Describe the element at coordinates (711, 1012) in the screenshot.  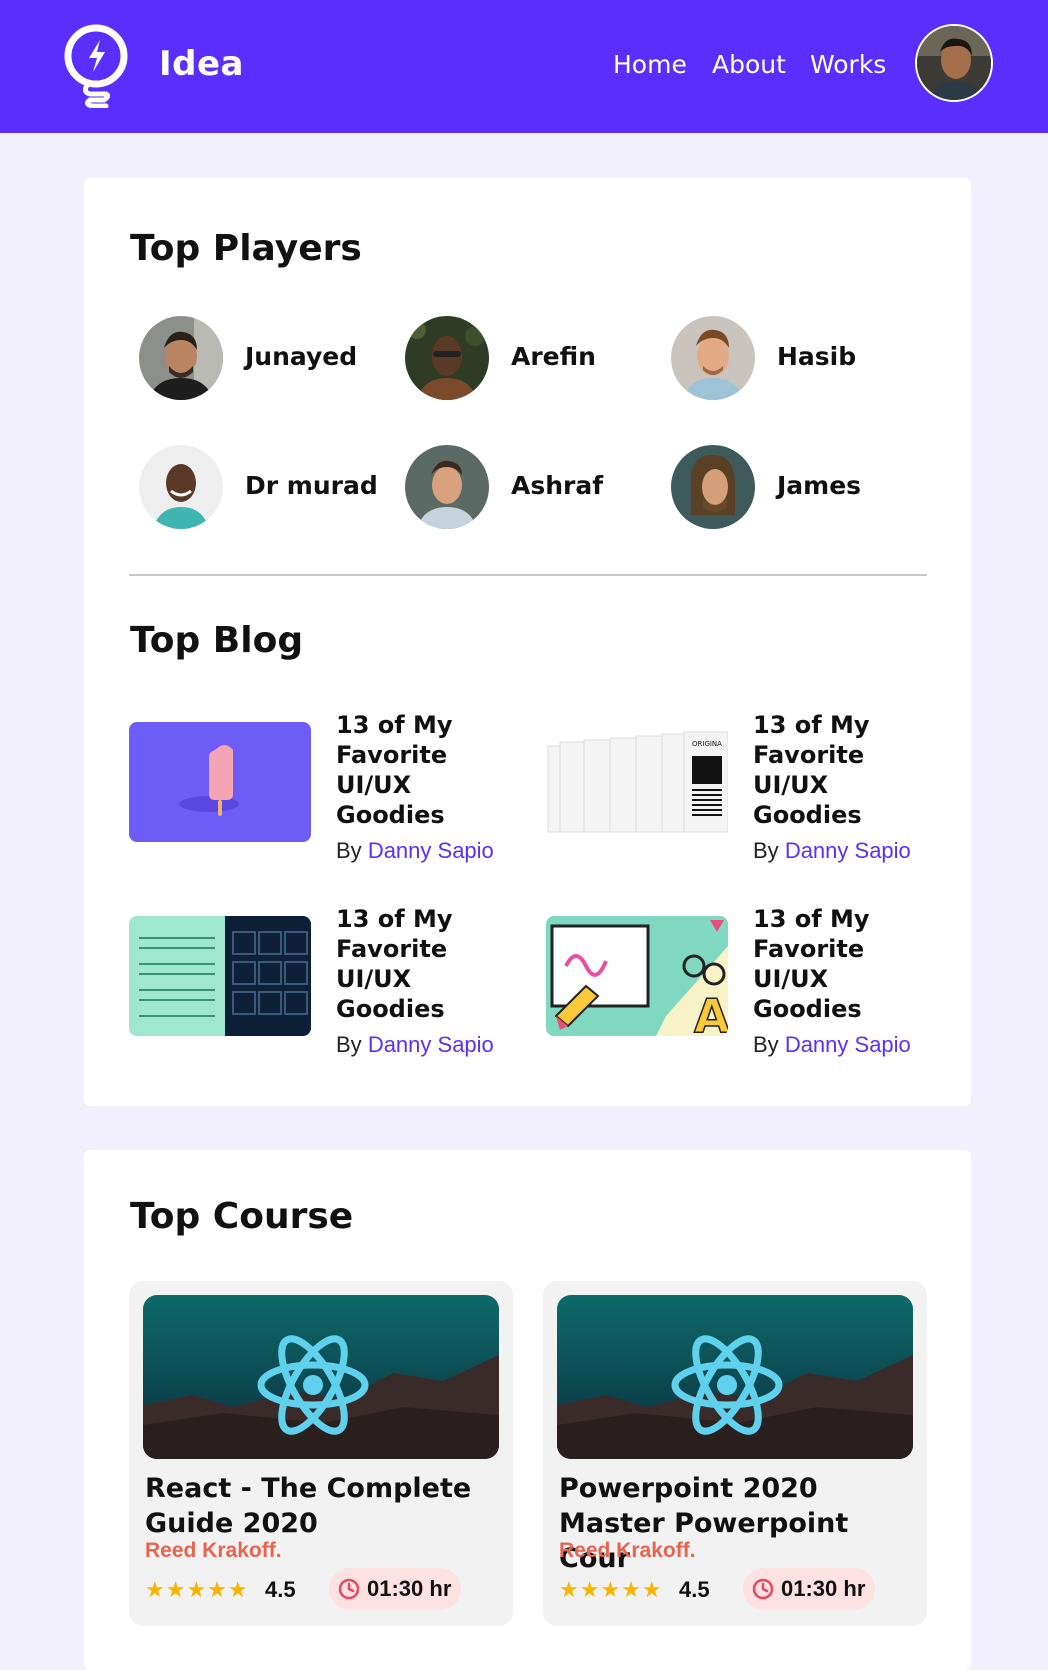
I see `svg-text: A` at that location.